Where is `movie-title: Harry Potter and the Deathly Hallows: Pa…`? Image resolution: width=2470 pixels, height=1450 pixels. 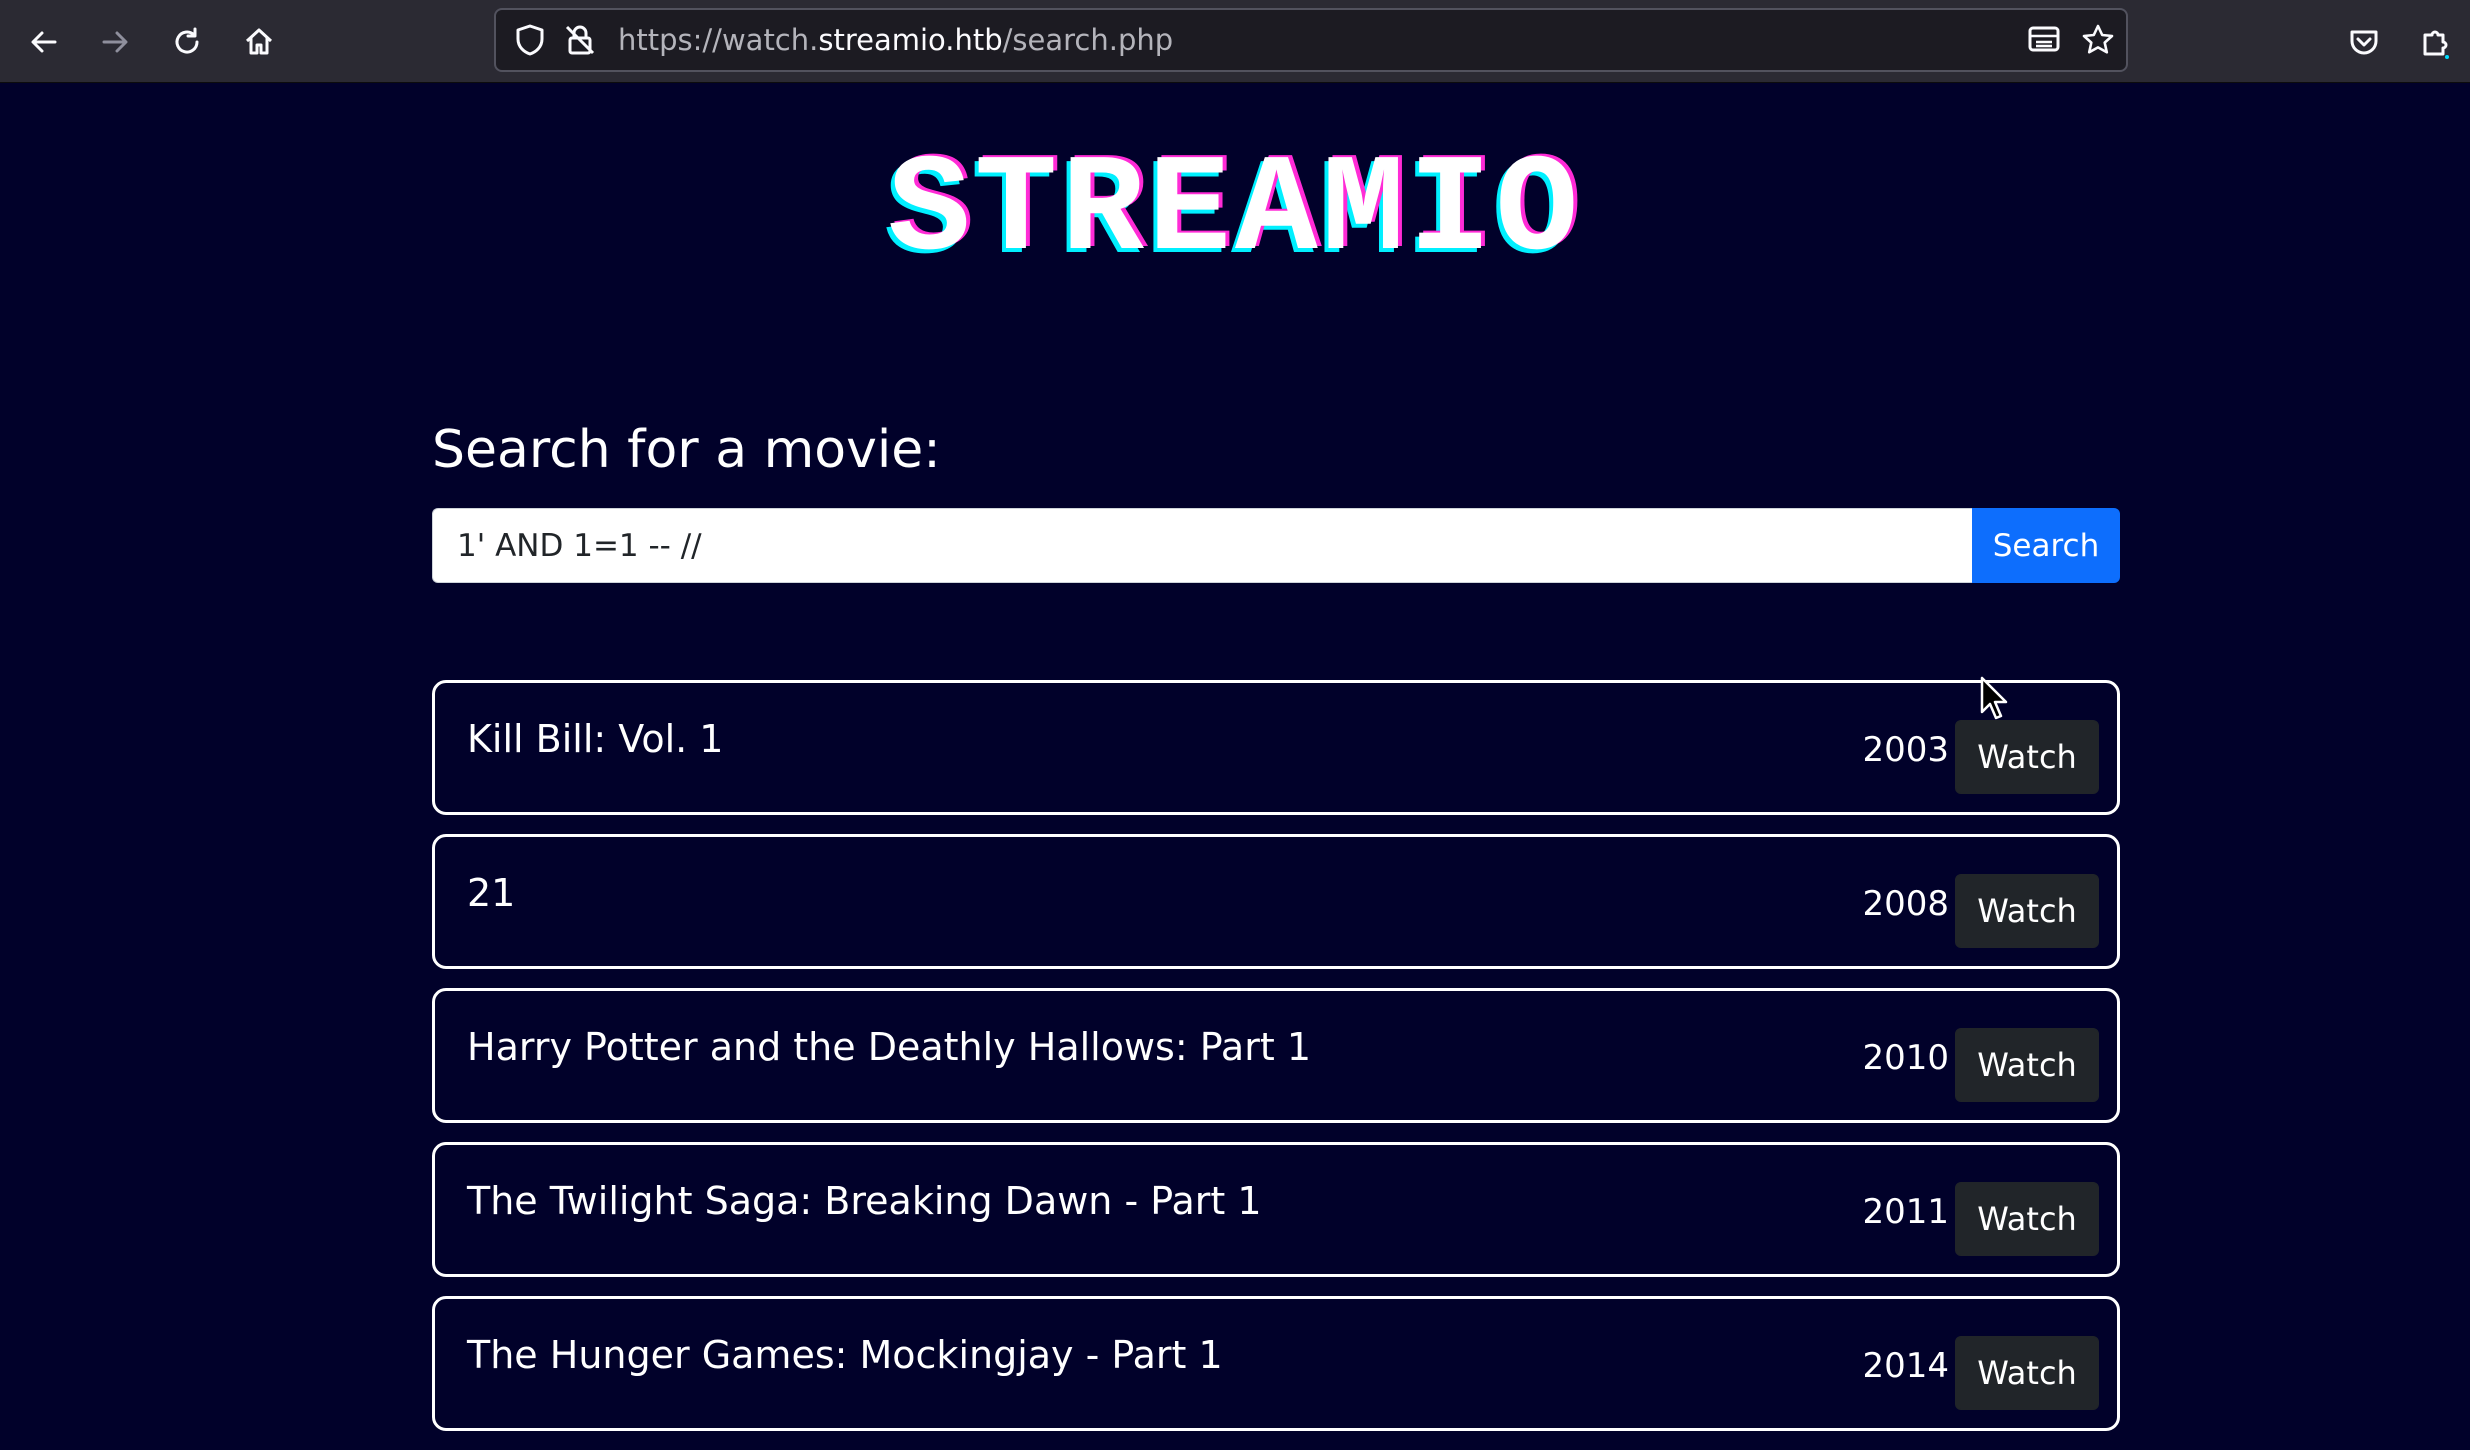 movie-title: Harry Potter and the Deathly Hallows: Pa… is located at coordinates (889, 1047).